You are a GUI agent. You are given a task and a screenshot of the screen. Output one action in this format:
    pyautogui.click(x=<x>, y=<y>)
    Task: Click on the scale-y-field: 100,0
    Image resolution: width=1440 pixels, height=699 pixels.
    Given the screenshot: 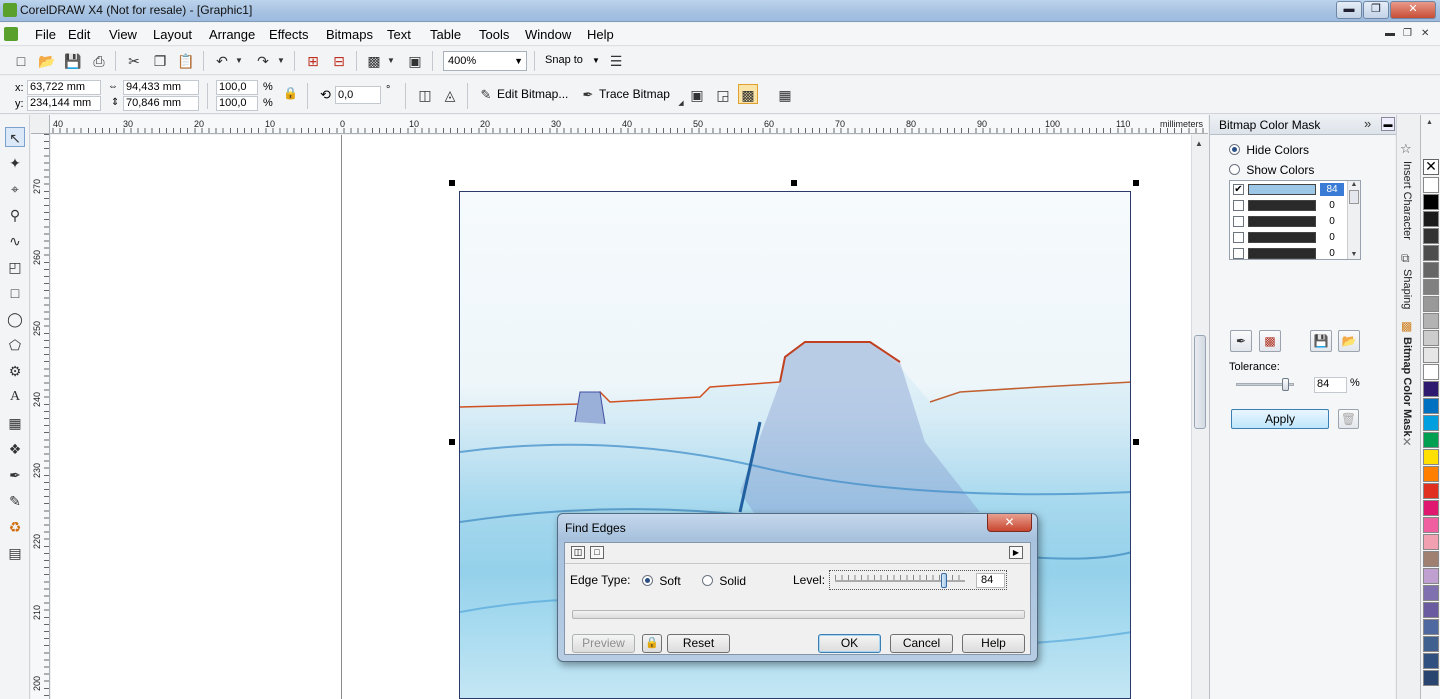 What is the action you would take?
    pyautogui.click(x=237, y=103)
    